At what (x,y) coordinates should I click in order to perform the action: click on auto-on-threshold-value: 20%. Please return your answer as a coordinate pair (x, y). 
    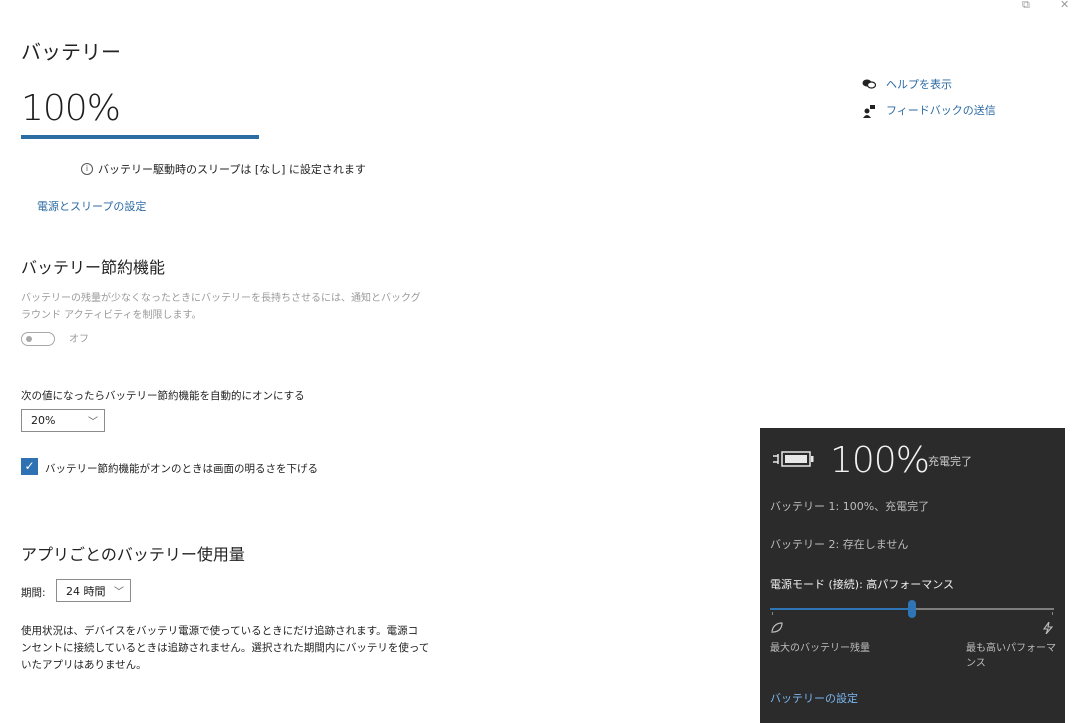
    Looking at the image, I should click on (43, 420).